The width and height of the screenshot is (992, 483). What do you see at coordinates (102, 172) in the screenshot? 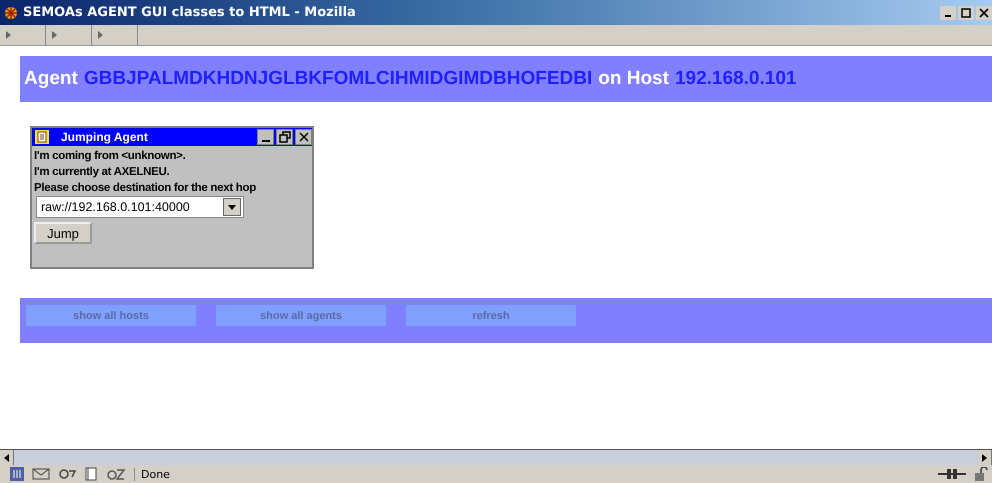
I see `message-text: I'm currently at AXELNEU.` at bounding box center [102, 172].